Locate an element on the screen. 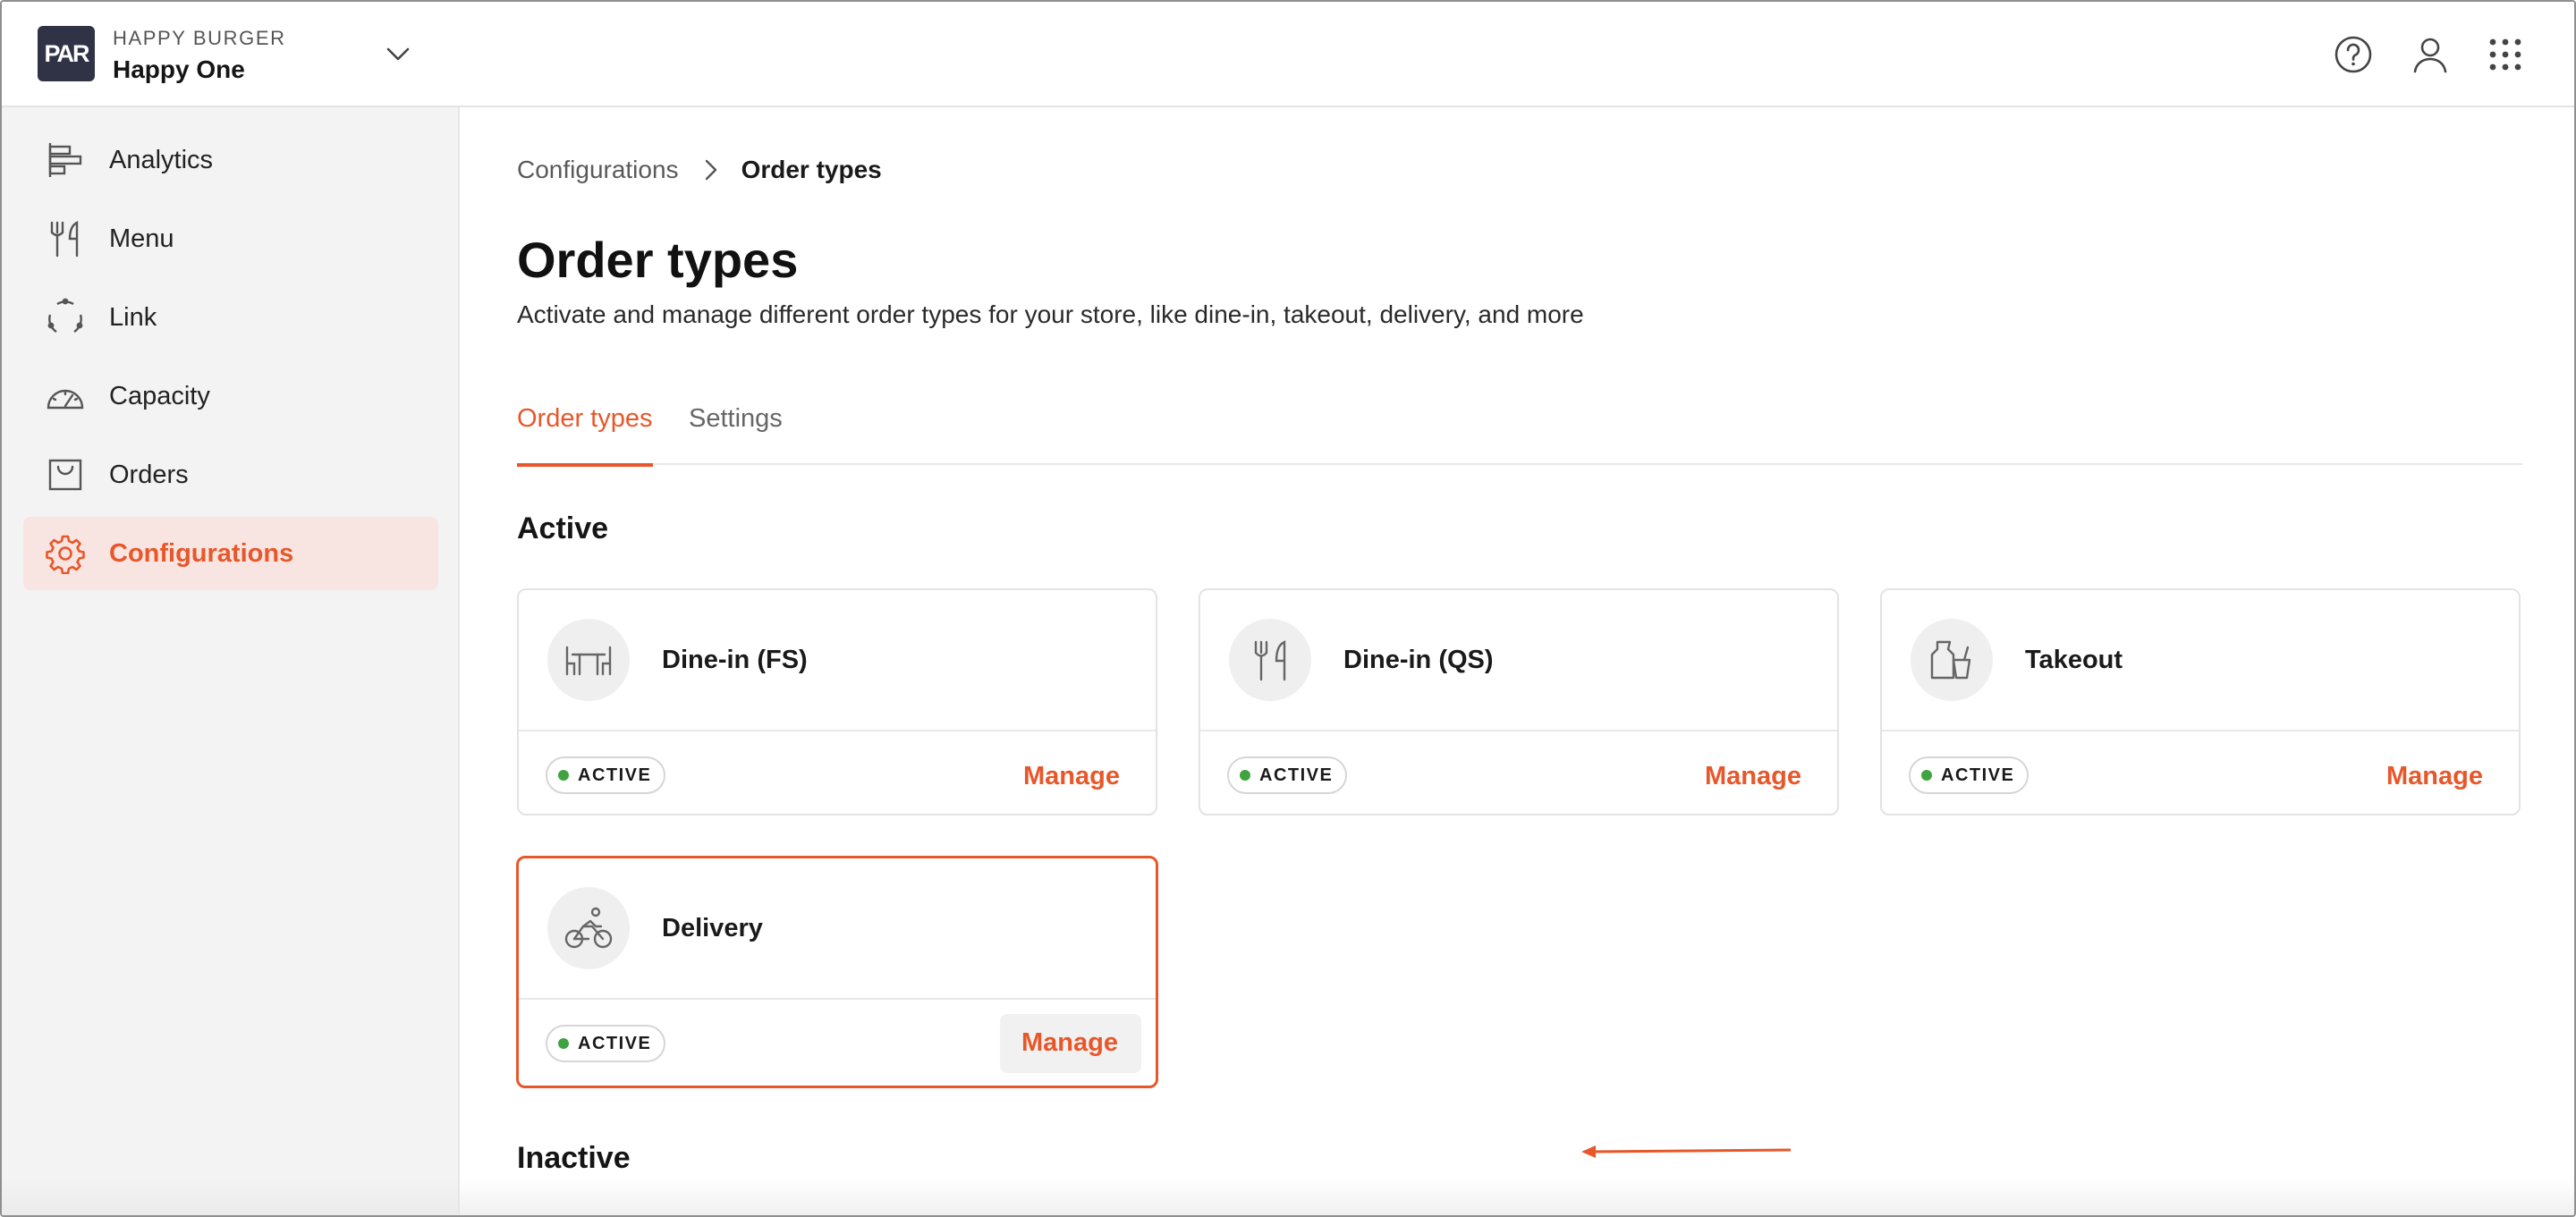  section-title-active: Active is located at coordinates (563, 528).